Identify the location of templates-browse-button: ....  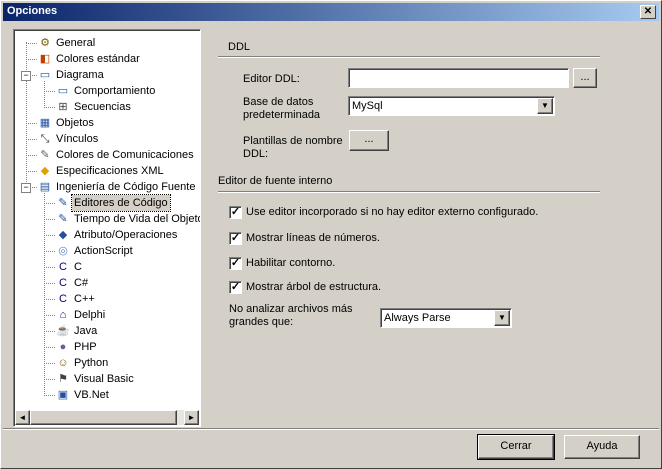
(369, 140).